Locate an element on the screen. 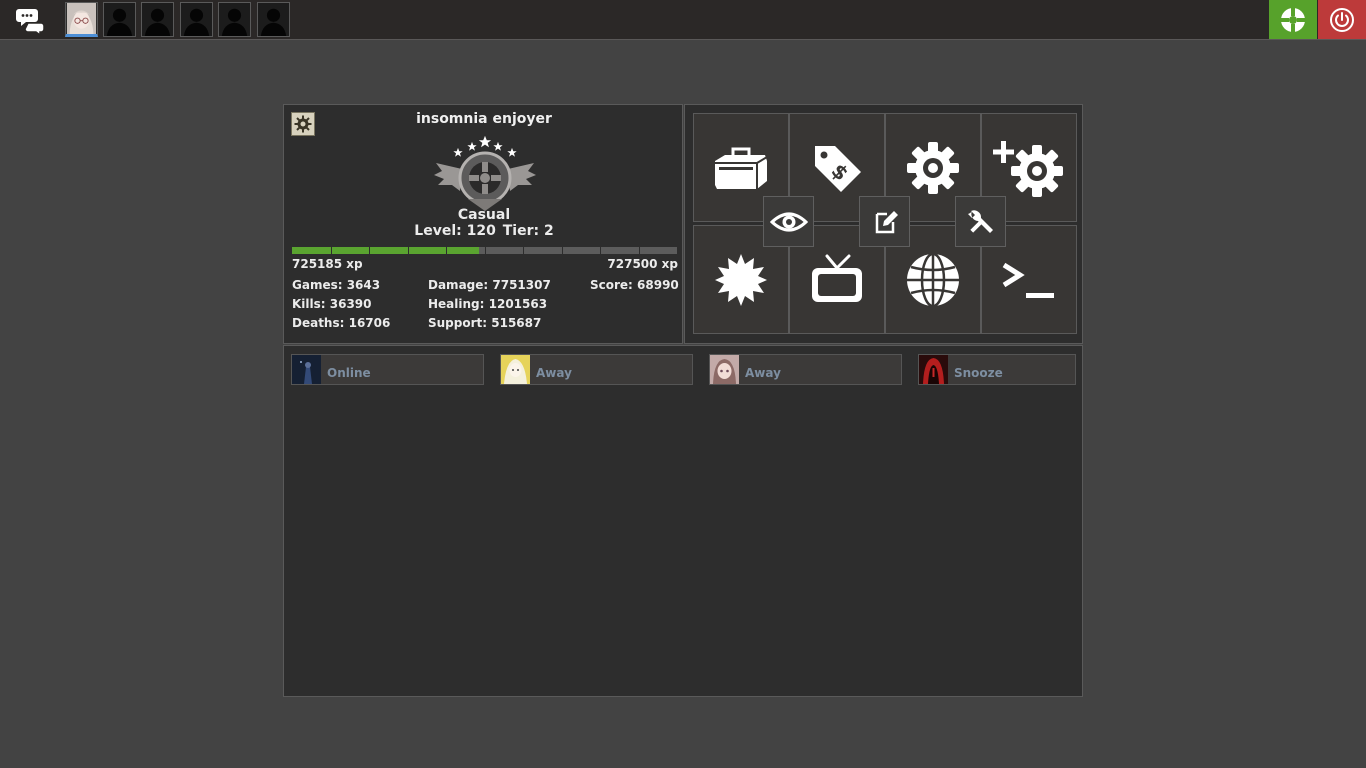 Image resolution: width=1366 pixels, height=768 pixels. edit-icon is located at coordinates (886, 221).